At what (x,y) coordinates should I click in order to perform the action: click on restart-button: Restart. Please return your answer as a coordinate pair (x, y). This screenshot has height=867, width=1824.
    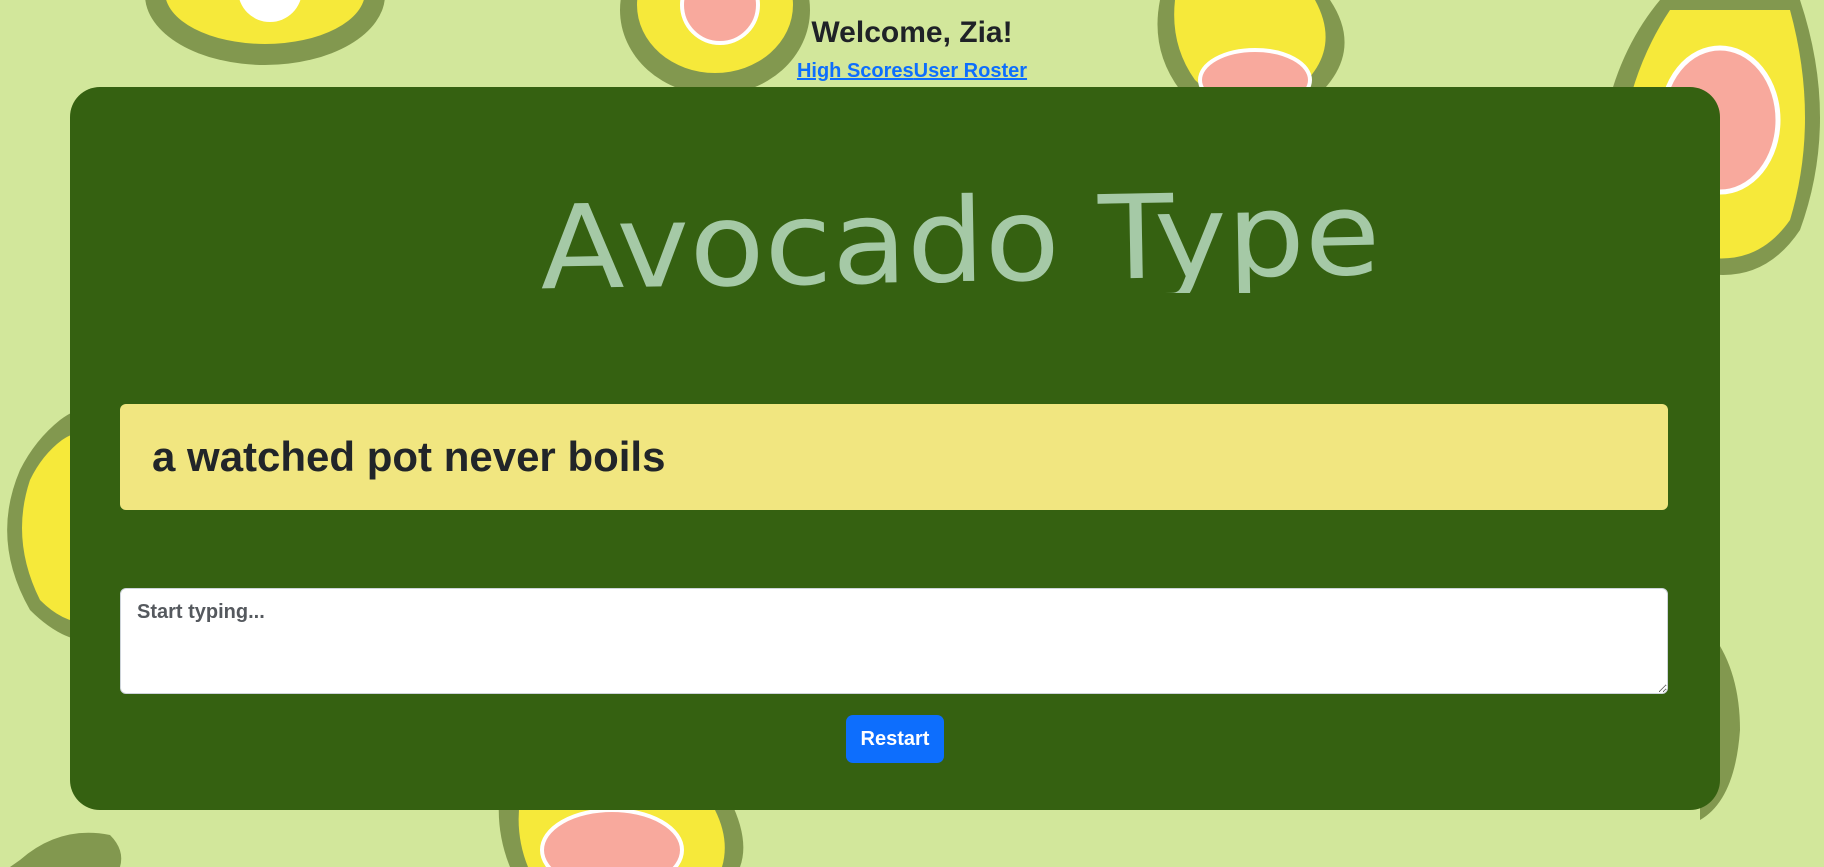
    Looking at the image, I should click on (895, 739).